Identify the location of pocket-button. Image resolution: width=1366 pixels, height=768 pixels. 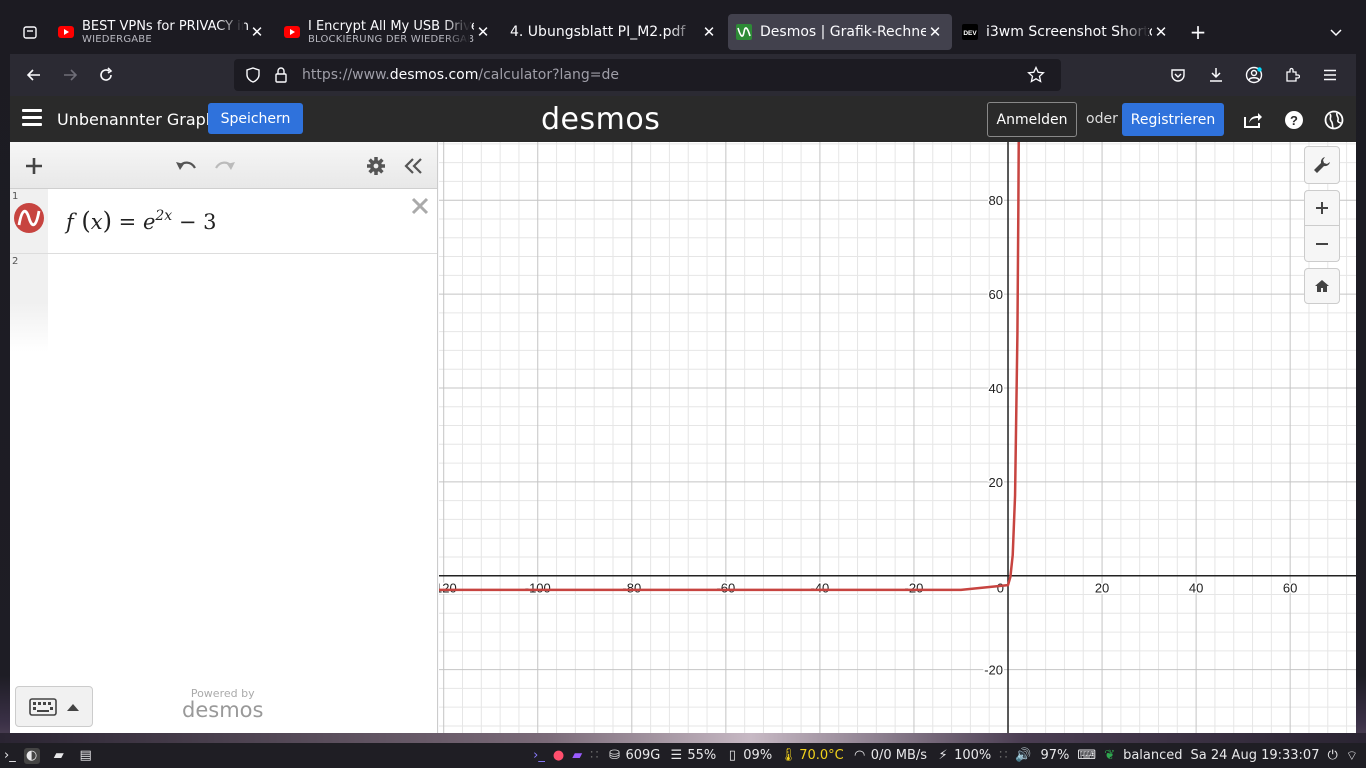
(1178, 75).